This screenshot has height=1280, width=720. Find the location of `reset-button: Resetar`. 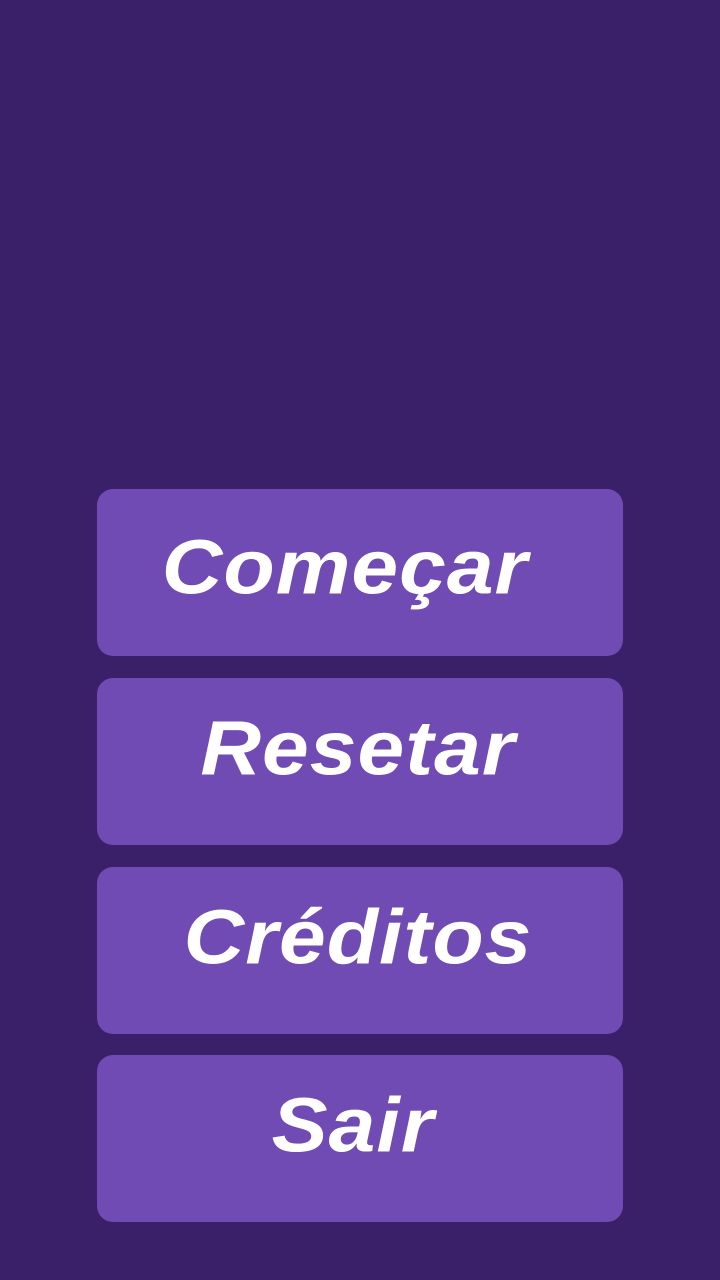

reset-button: Resetar is located at coordinates (360, 761).